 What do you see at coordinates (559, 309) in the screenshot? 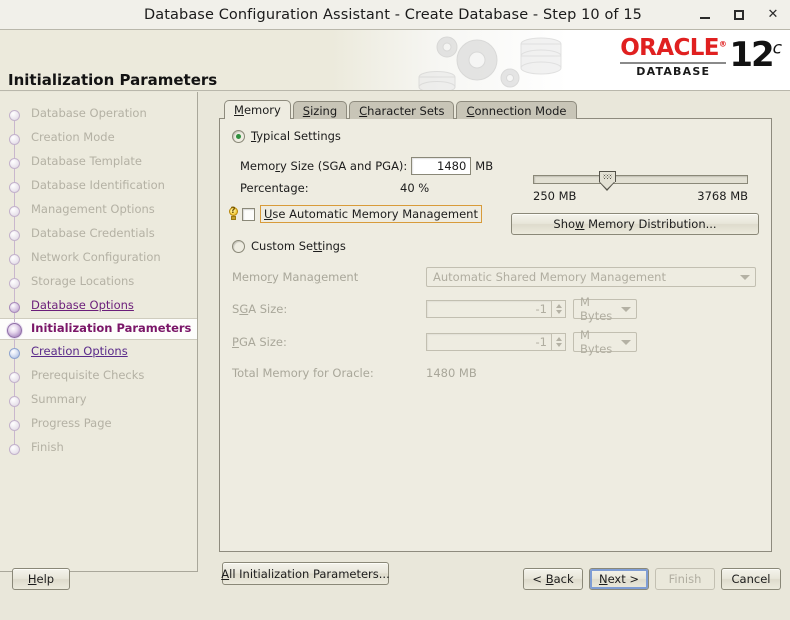
I see `sga-size-stepper` at bounding box center [559, 309].